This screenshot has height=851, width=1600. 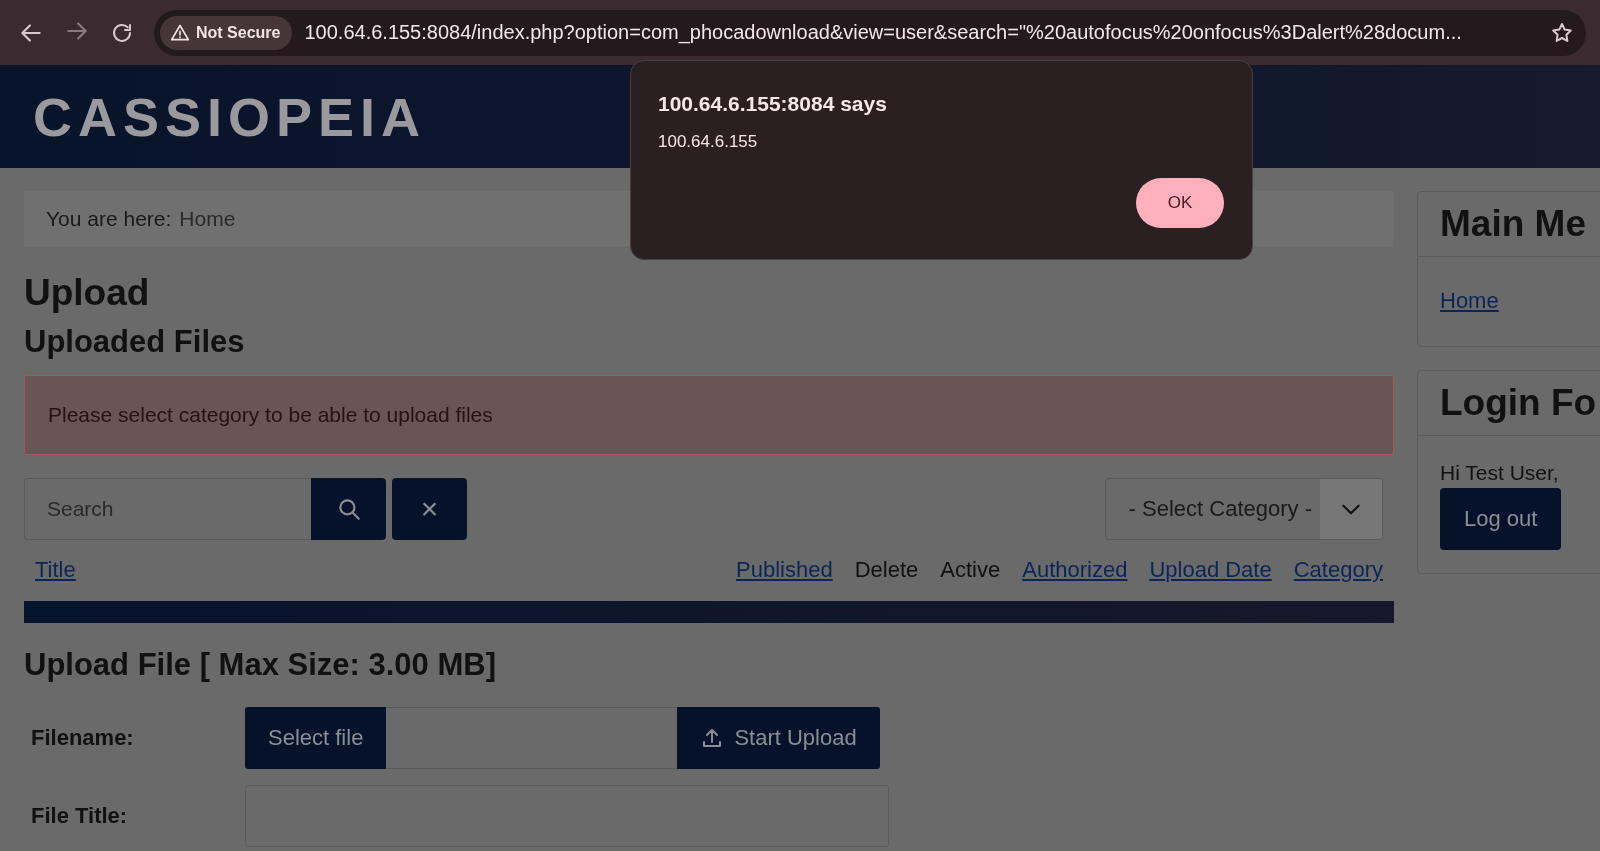 What do you see at coordinates (109, 219) in the screenshot?
I see `breadcrumb-label: You are here:` at bounding box center [109, 219].